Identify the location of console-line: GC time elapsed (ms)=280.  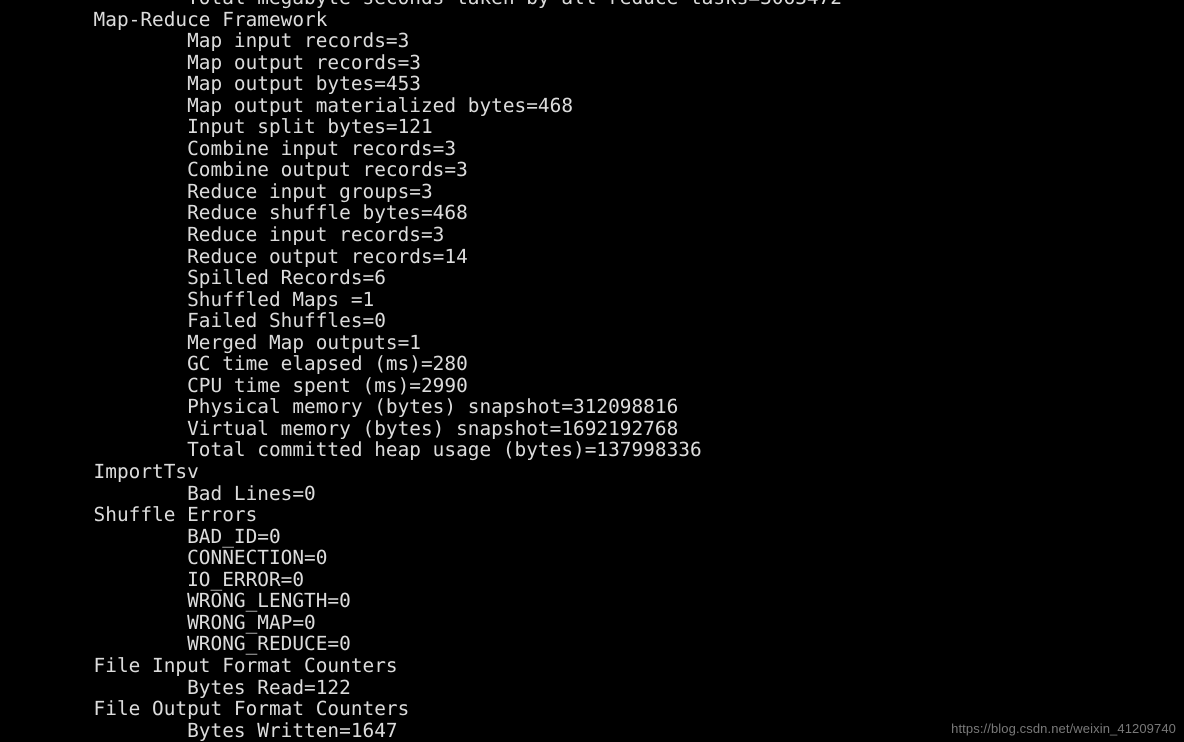
(234, 364).